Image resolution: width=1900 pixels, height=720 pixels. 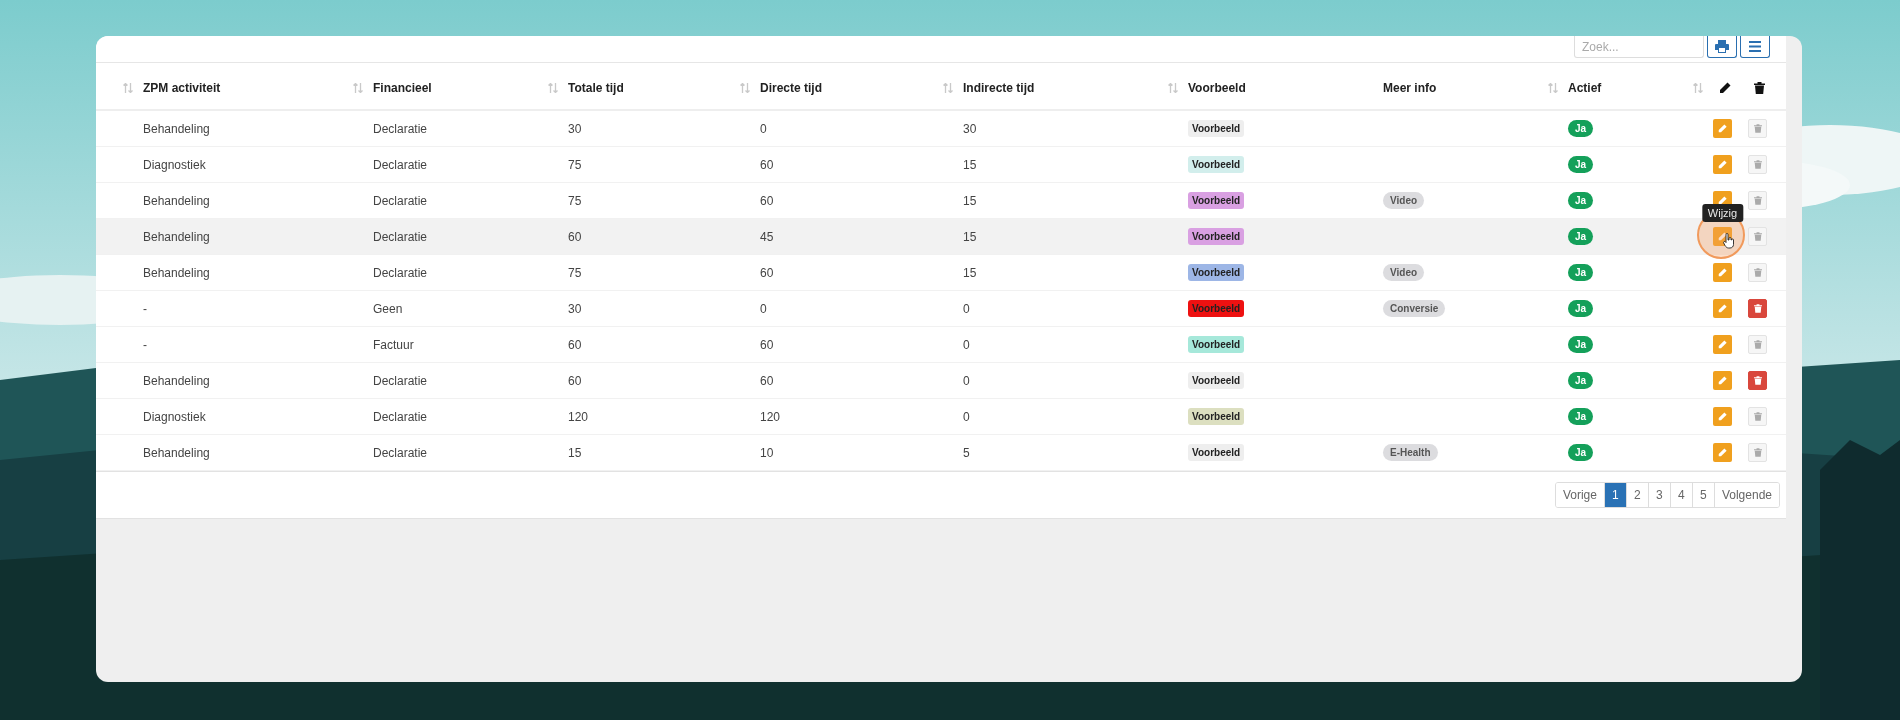 I want to click on column-header: Financieel, so click(x=402, y=88).